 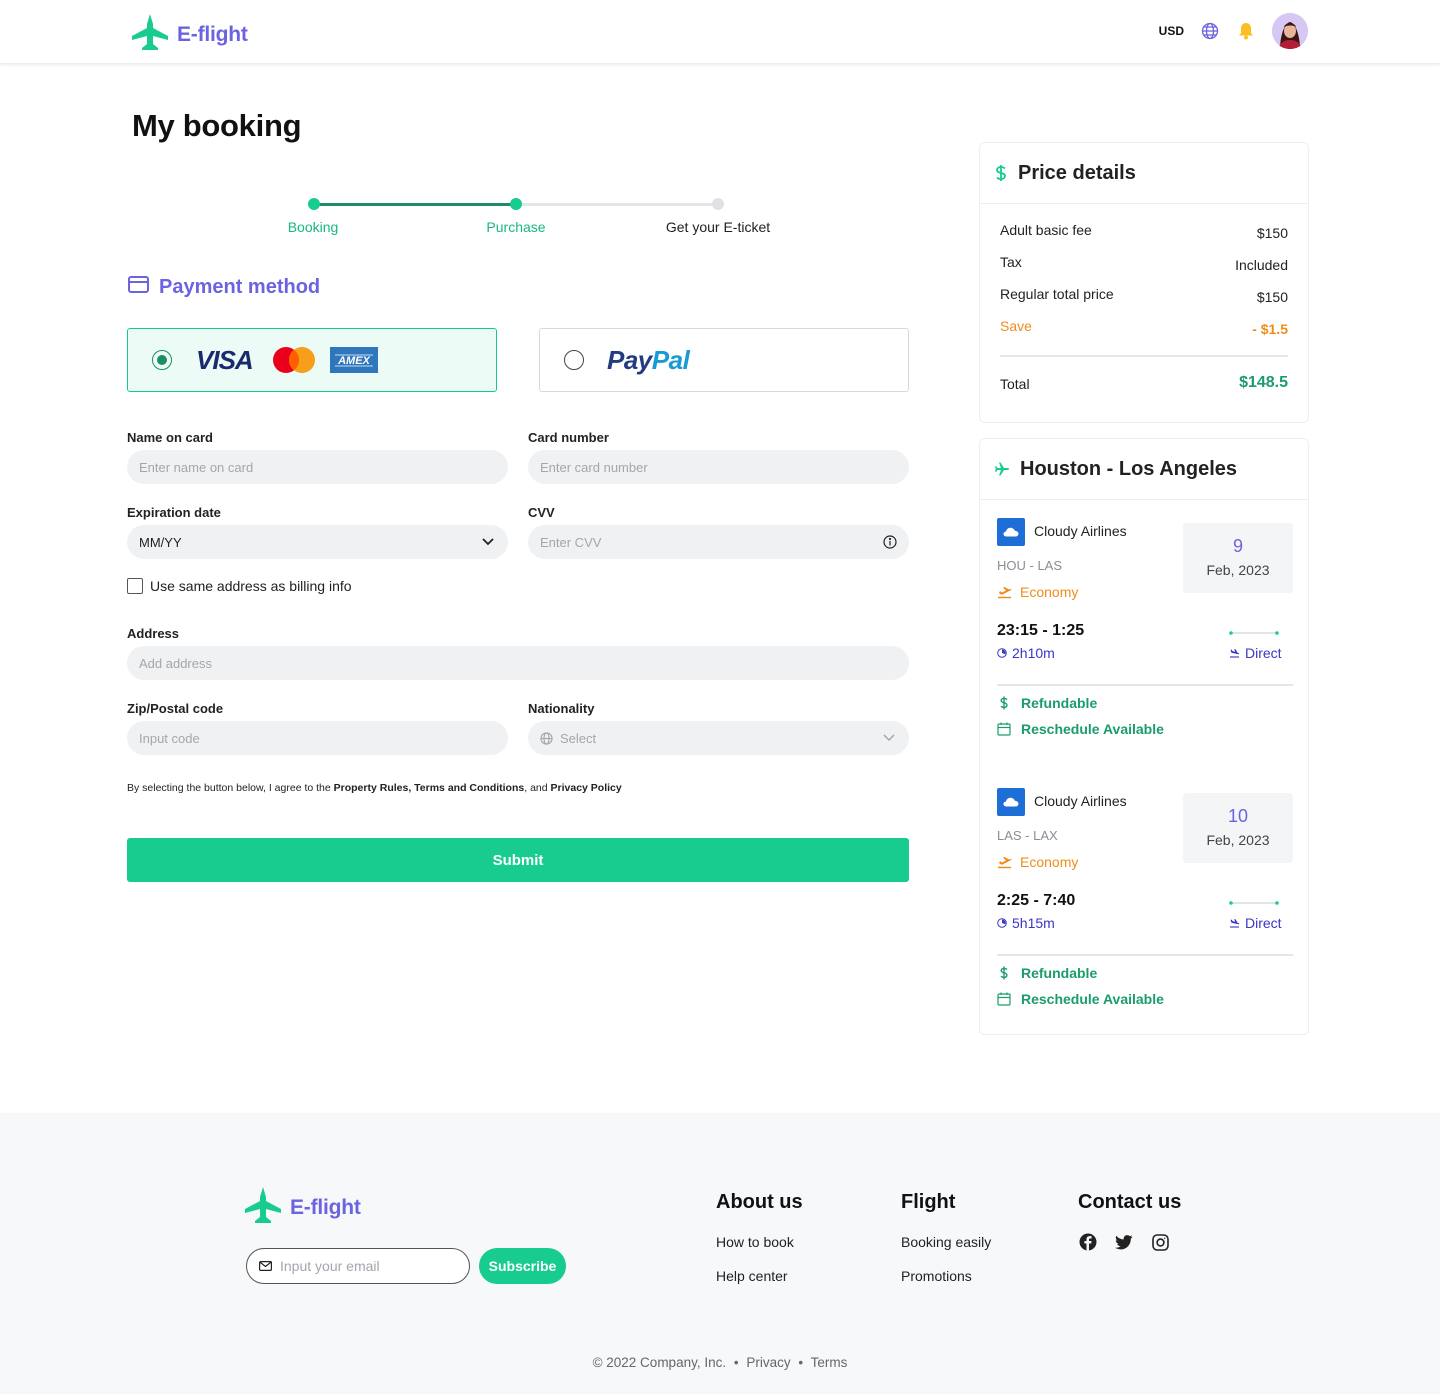 What do you see at coordinates (1261, 265) in the screenshot?
I see `price-value: Included` at bounding box center [1261, 265].